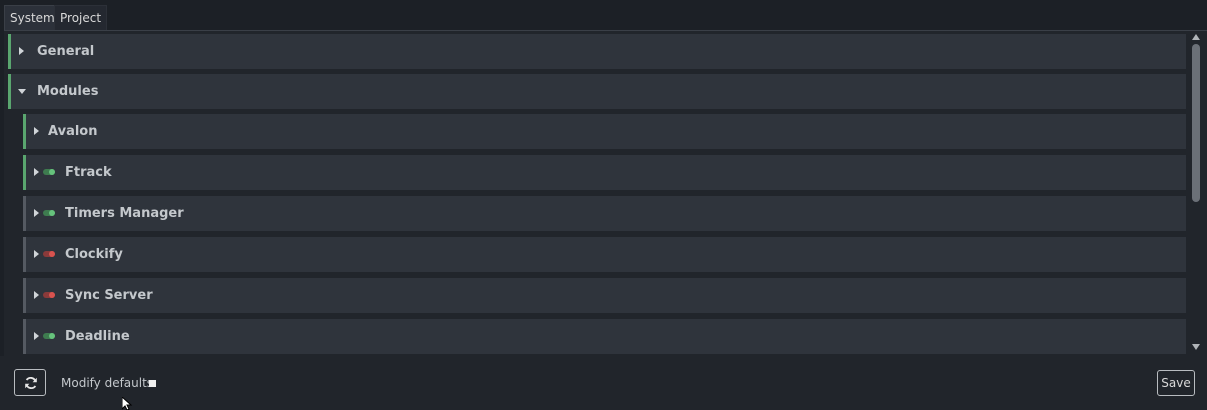 Image resolution: width=1207 pixels, height=410 pixels. Describe the element at coordinates (127, 403) in the screenshot. I see `mouse-cursor-icon` at that location.